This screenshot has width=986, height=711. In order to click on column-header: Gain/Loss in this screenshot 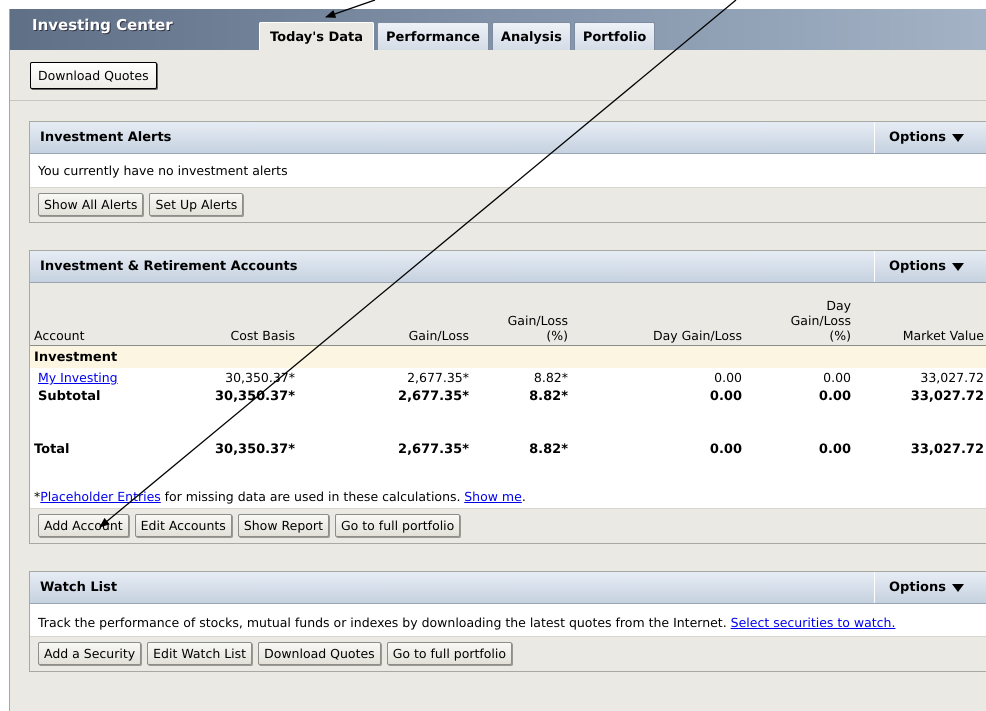, I will do `click(438, 335)`.